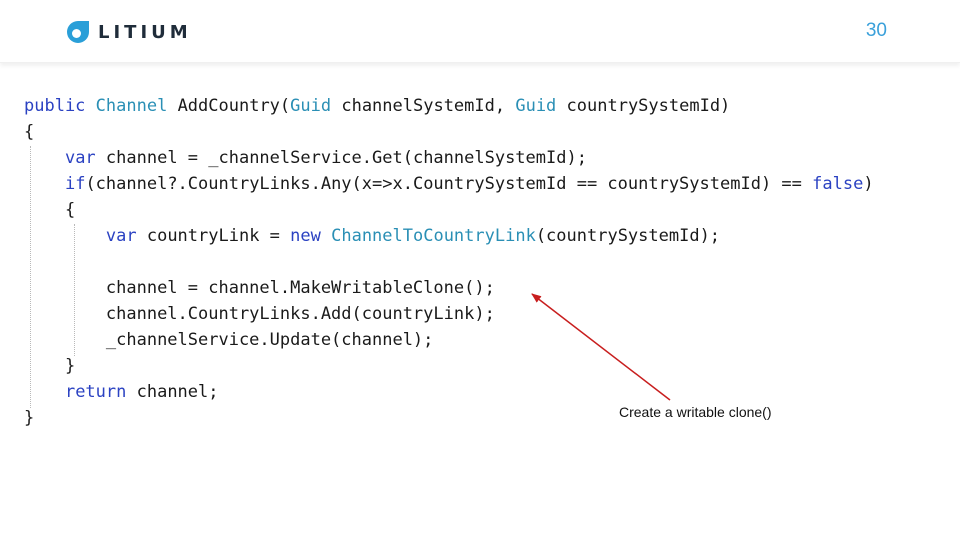 The image size is (960, 540). I want to click on callout-arrow, so click(601, 347).